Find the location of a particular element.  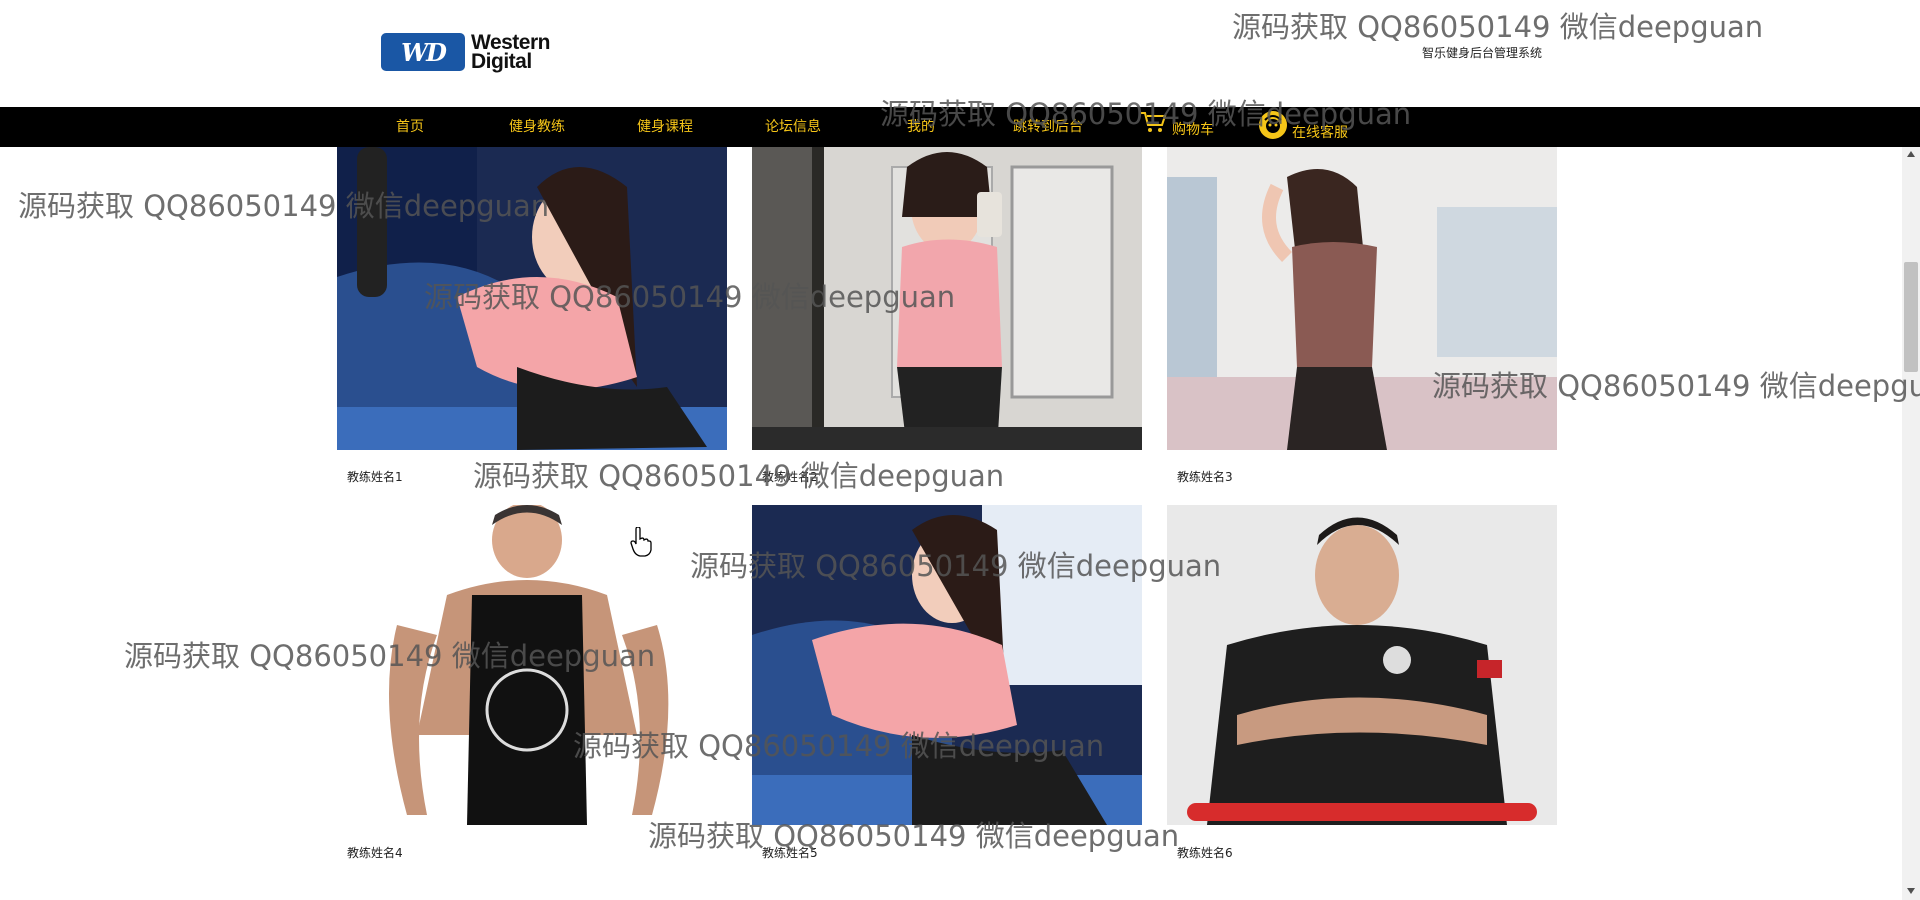

coach-card: 教练姓名1 is located at coordinates (532, 315).